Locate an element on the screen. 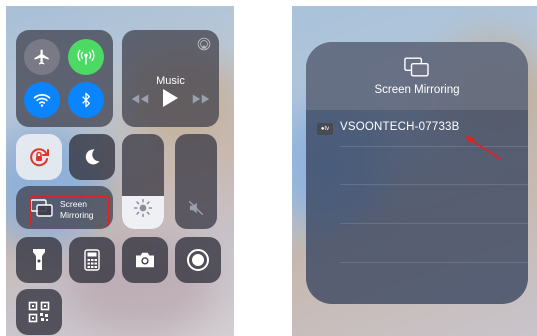  mute-icon is located at coordinates (196, 208).